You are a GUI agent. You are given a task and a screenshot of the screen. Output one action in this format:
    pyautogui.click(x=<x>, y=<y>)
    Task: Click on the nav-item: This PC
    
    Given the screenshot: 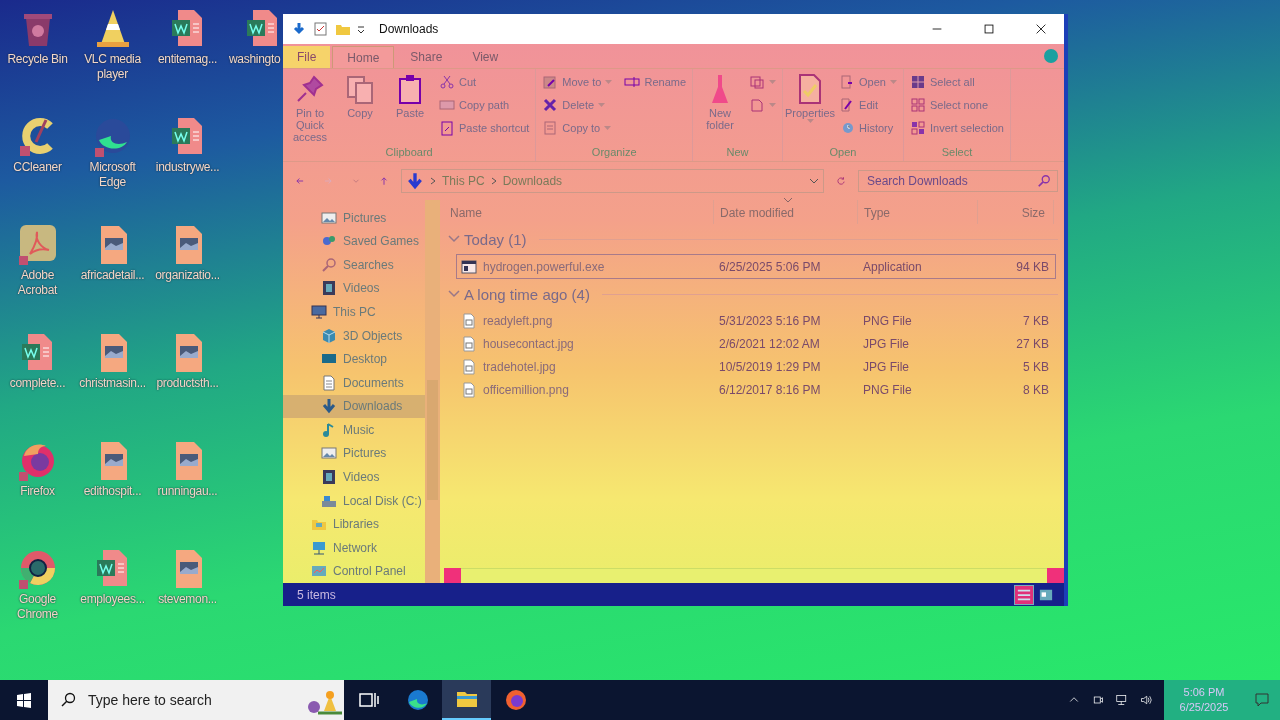 What is the action you would take?
    pyautogui.click(x=354, y=312)
    